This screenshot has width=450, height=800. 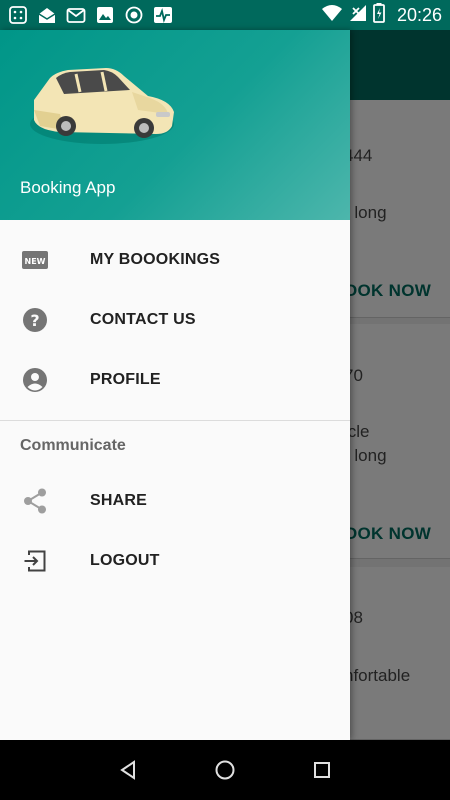 I want to click on menu-item-label: PROFILE, so click(x=125, y=379).